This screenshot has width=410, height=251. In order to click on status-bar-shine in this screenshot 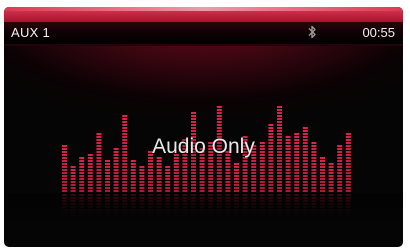, I will do `click(203, 9)`.